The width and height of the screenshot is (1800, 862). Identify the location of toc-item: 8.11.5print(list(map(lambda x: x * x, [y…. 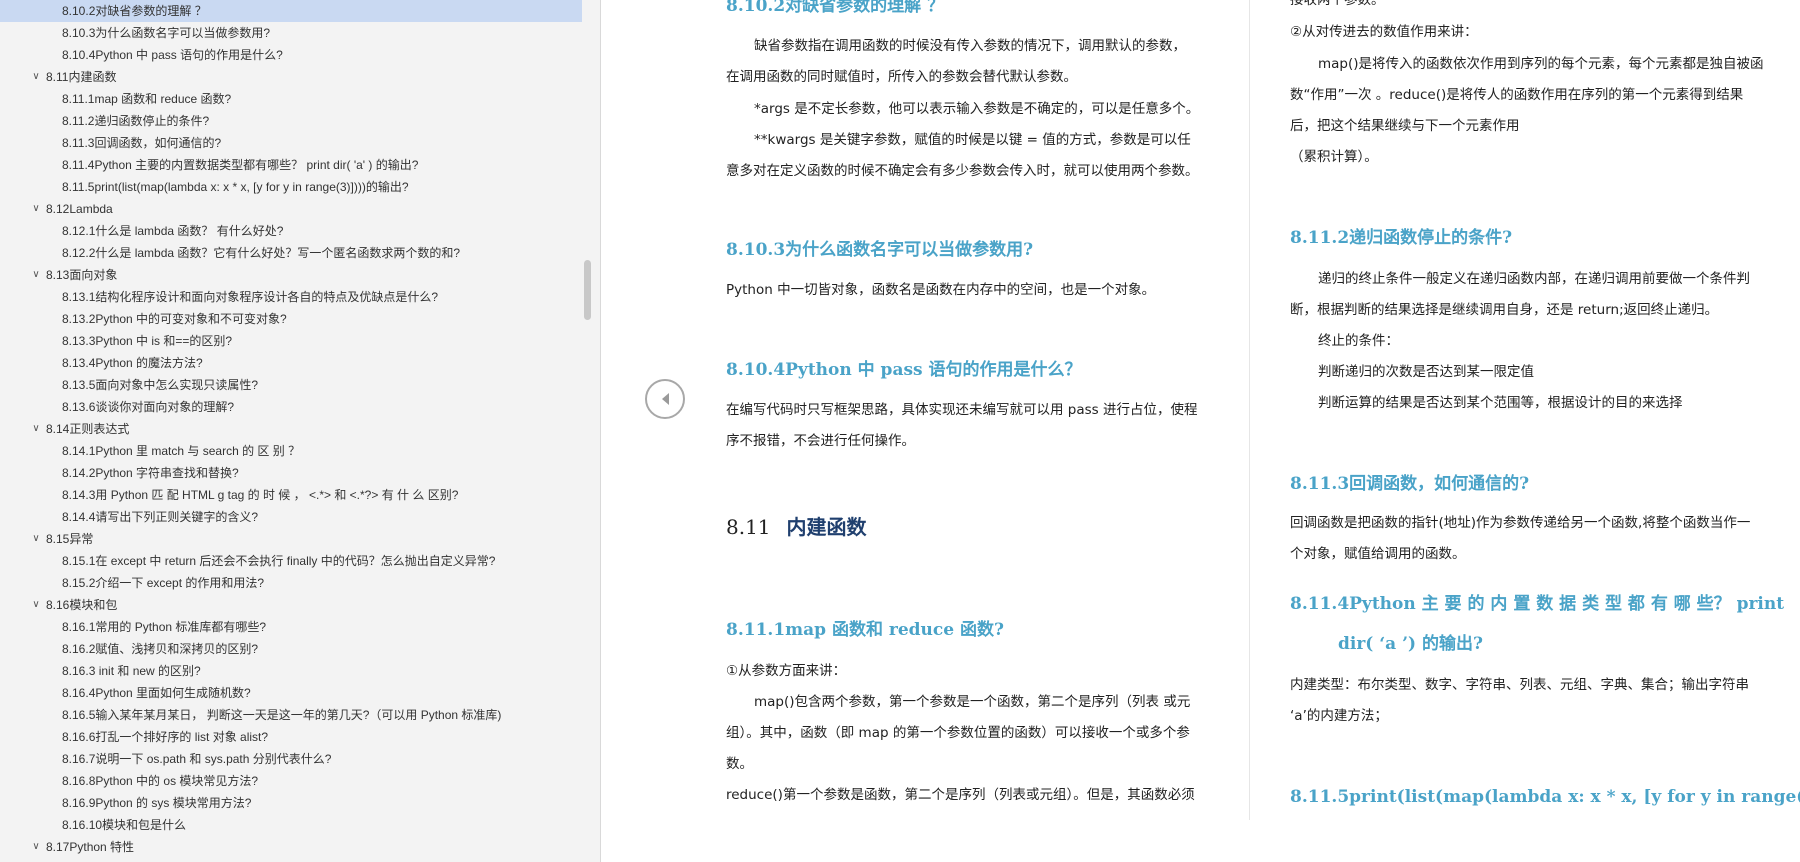
(204, 187).